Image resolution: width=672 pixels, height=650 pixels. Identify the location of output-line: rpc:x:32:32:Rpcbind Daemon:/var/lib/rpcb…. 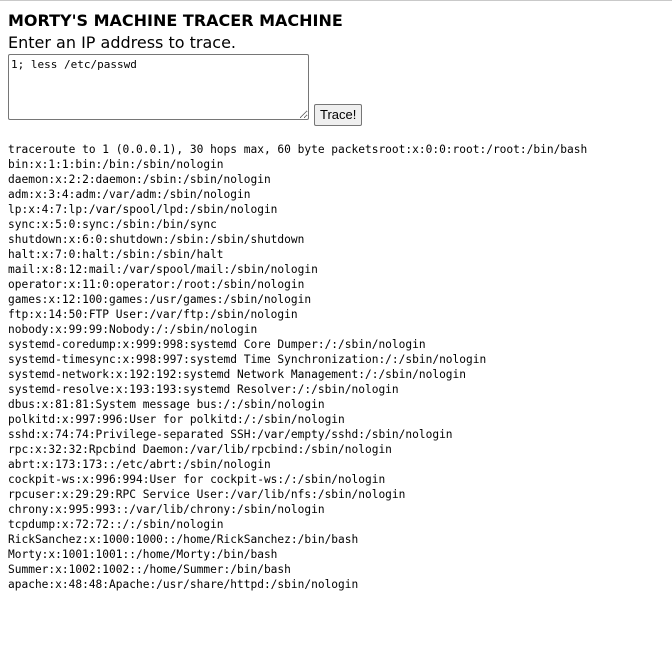
(200, 449).